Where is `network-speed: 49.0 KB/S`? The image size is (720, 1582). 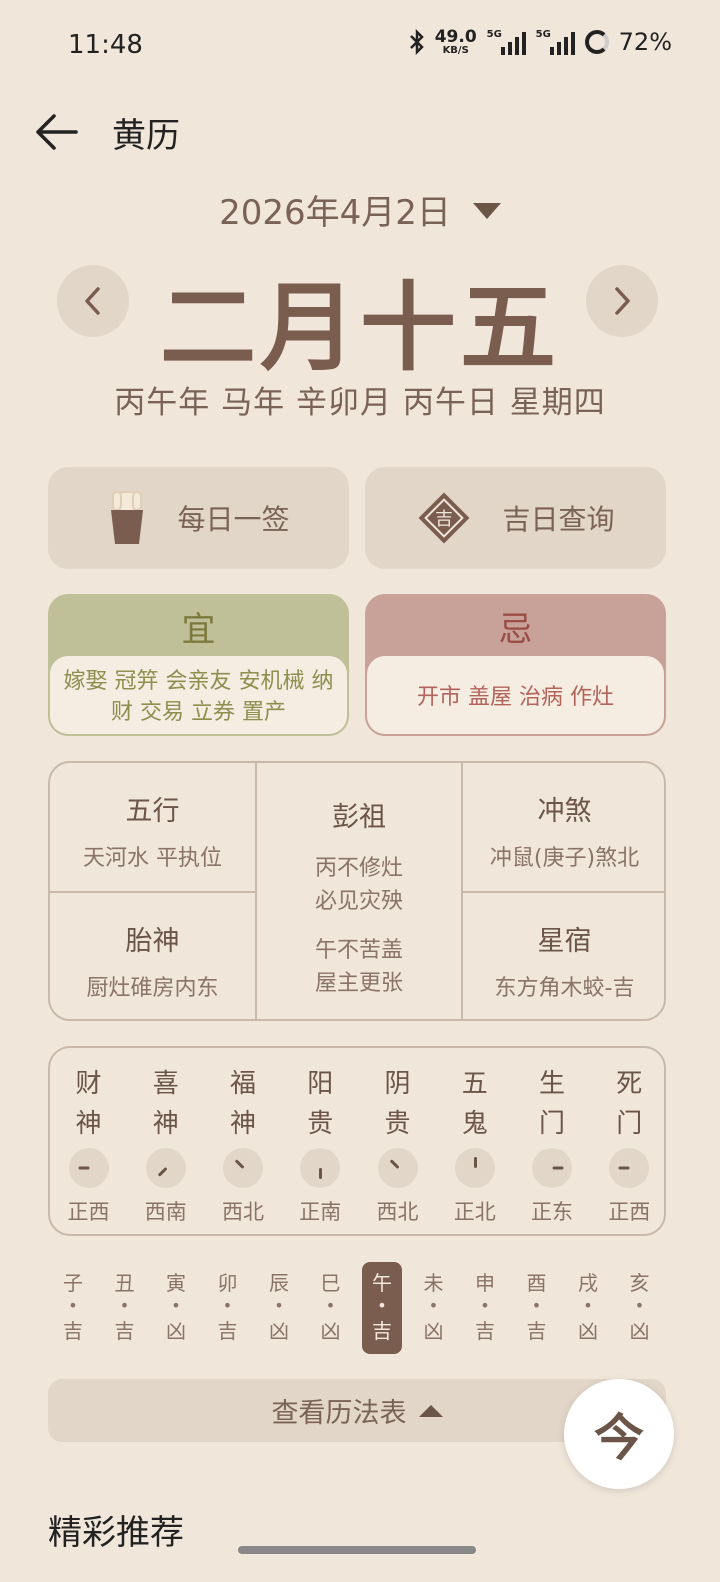 network-speed: 49.0 KB/S is located at coordinates (455, 41).